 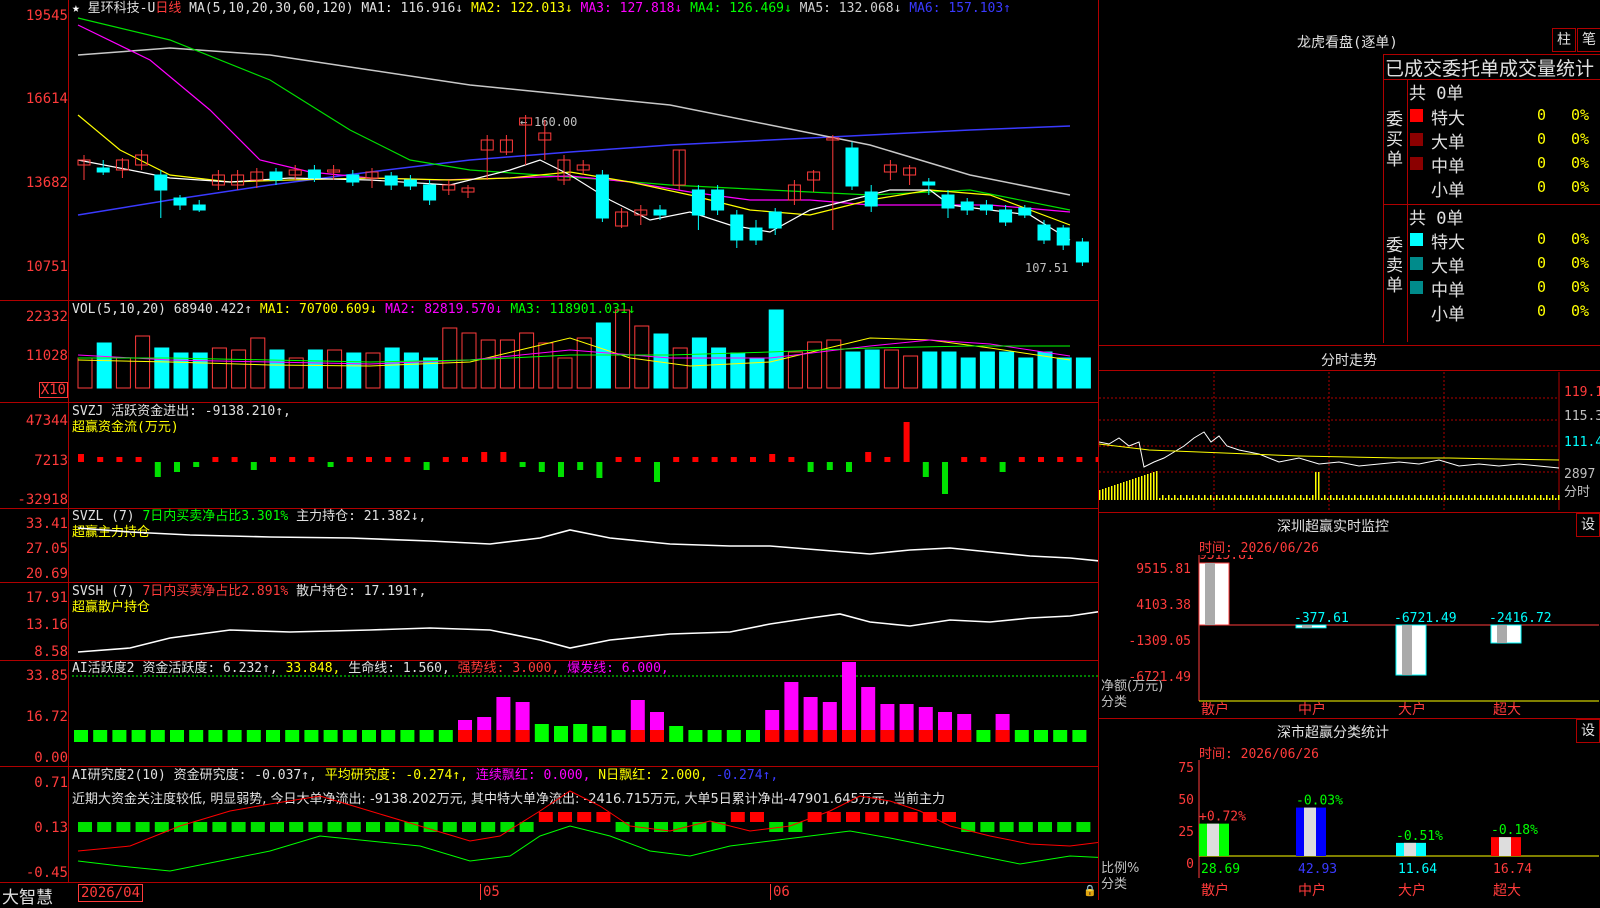 I want to click on buy-row-count: 0, so click(x=1542, y=163).